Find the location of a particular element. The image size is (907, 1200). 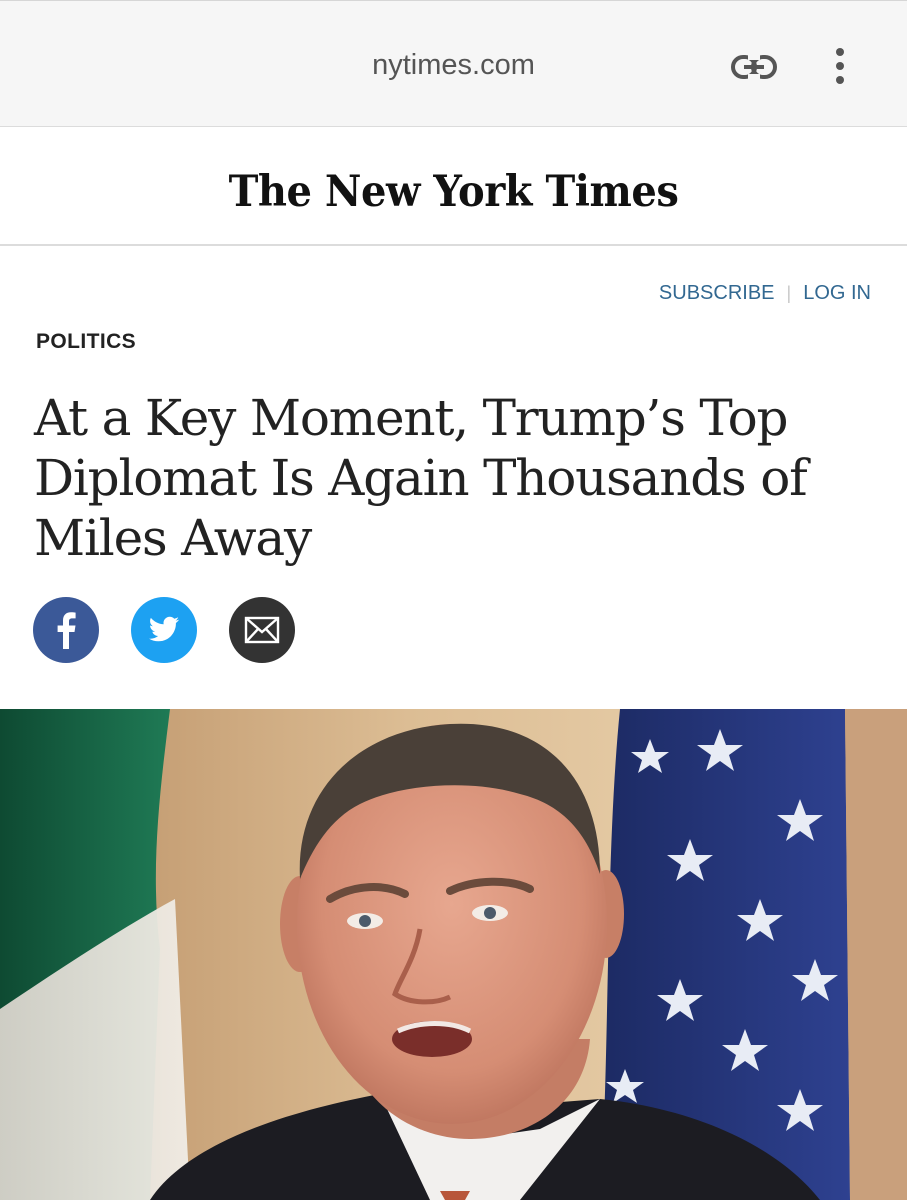

masthead: The New York Times is located at coordinates (453, 186).